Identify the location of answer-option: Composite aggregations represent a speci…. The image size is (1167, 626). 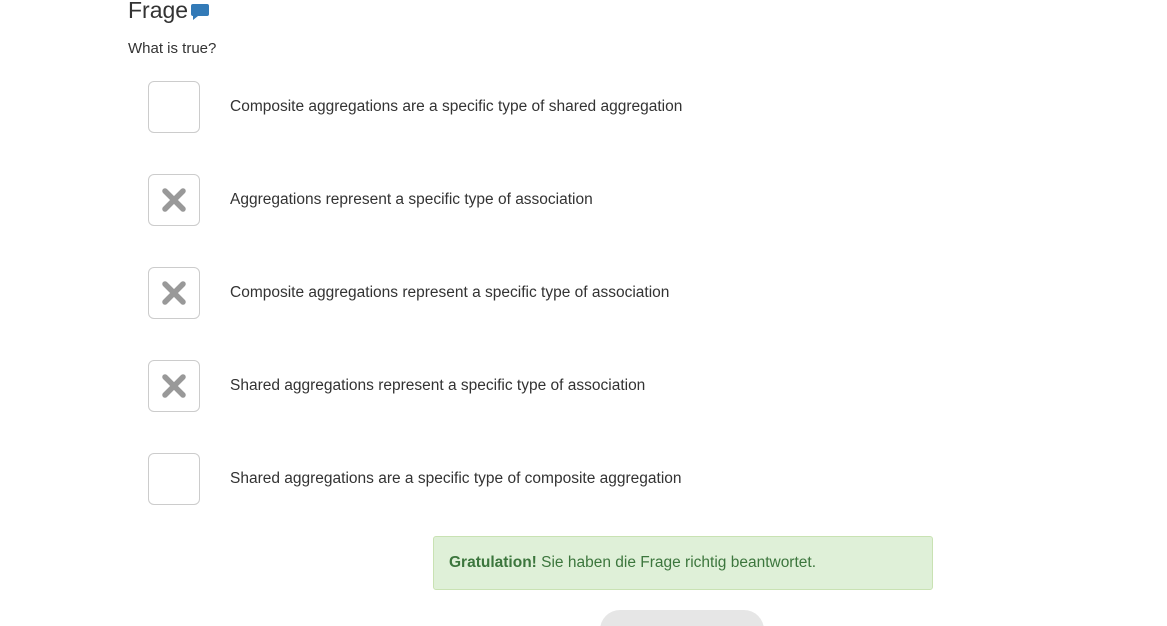
(408, 293).